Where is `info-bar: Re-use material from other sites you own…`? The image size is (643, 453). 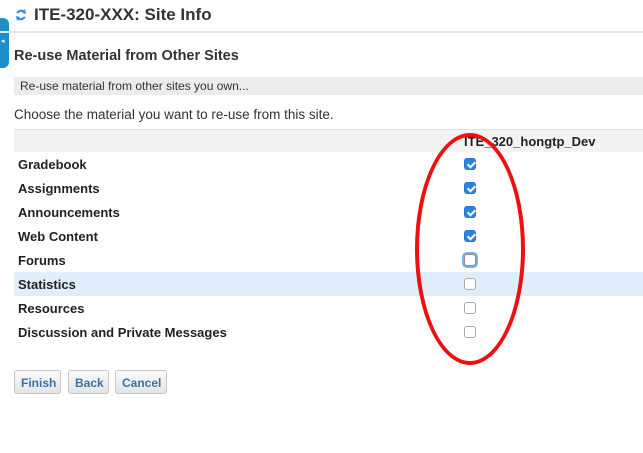 info-bar: Re-use material from other sites you own… is located at coordinates (328, 86).